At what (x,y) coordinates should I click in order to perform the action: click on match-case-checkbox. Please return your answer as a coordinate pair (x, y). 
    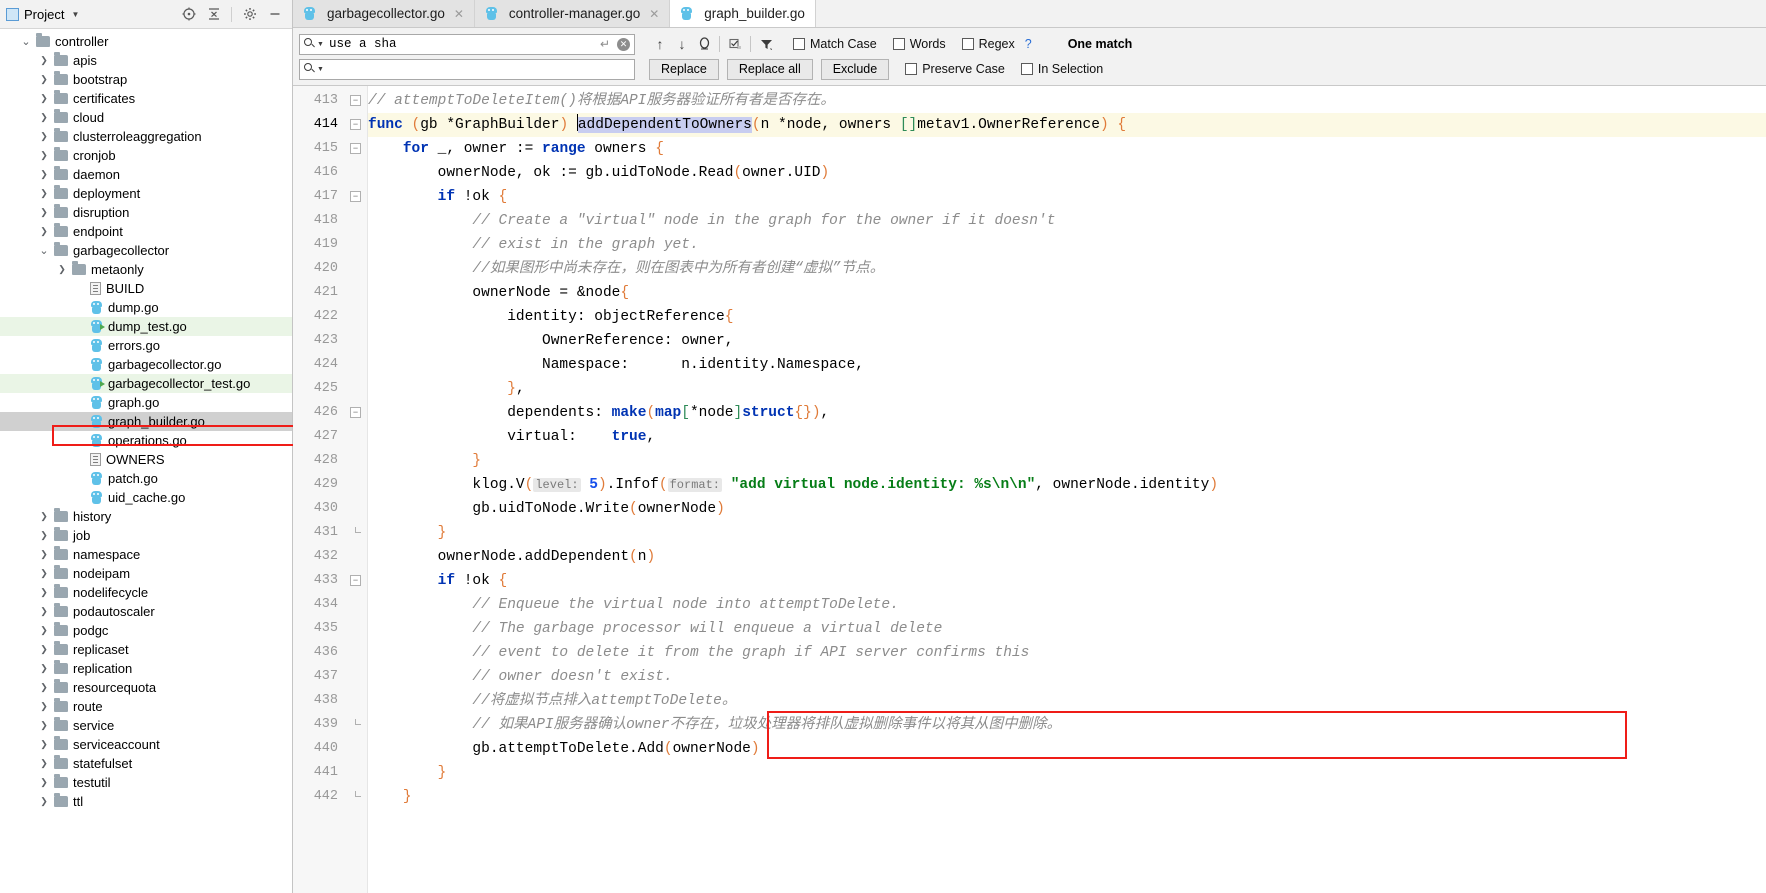
    Looking at the image, I should click on (799, 44).